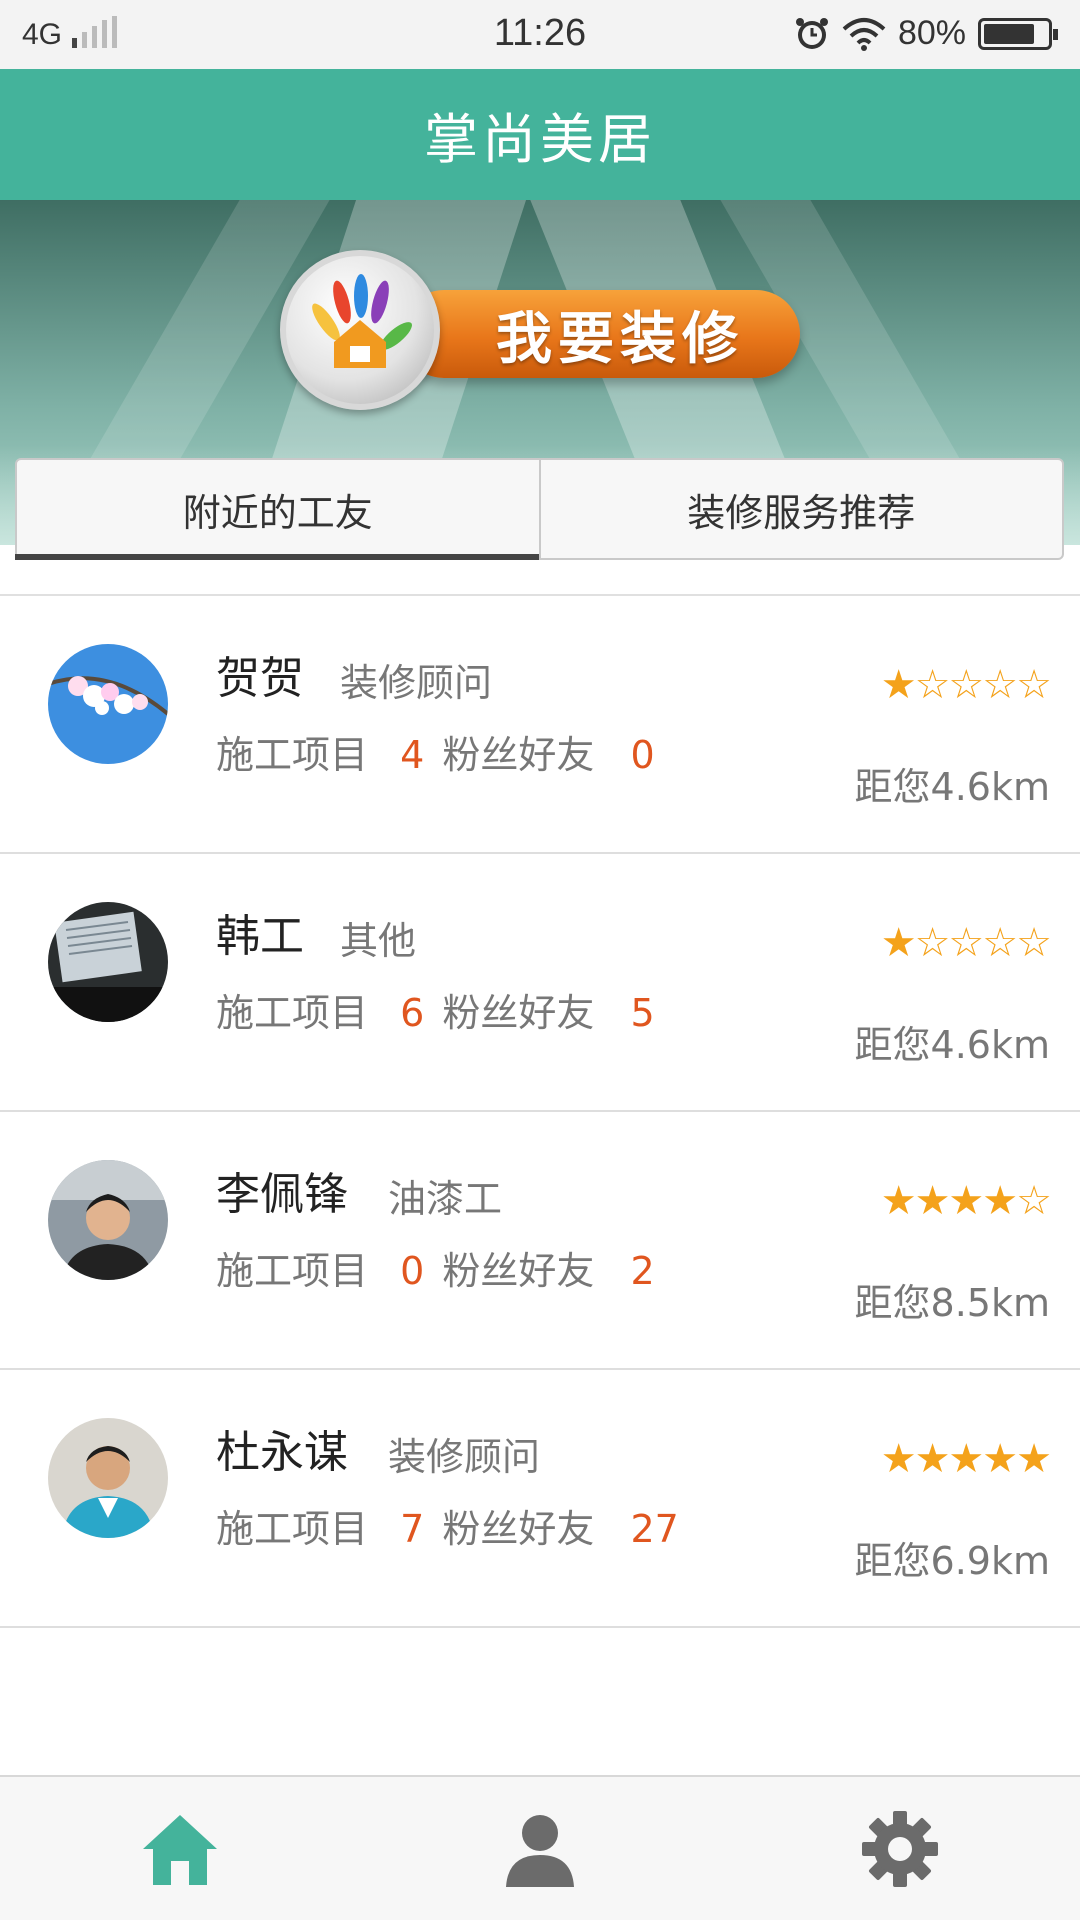 The image size is (1080, 1920). I want to click on fans-count: 2, so click(642, 1271).